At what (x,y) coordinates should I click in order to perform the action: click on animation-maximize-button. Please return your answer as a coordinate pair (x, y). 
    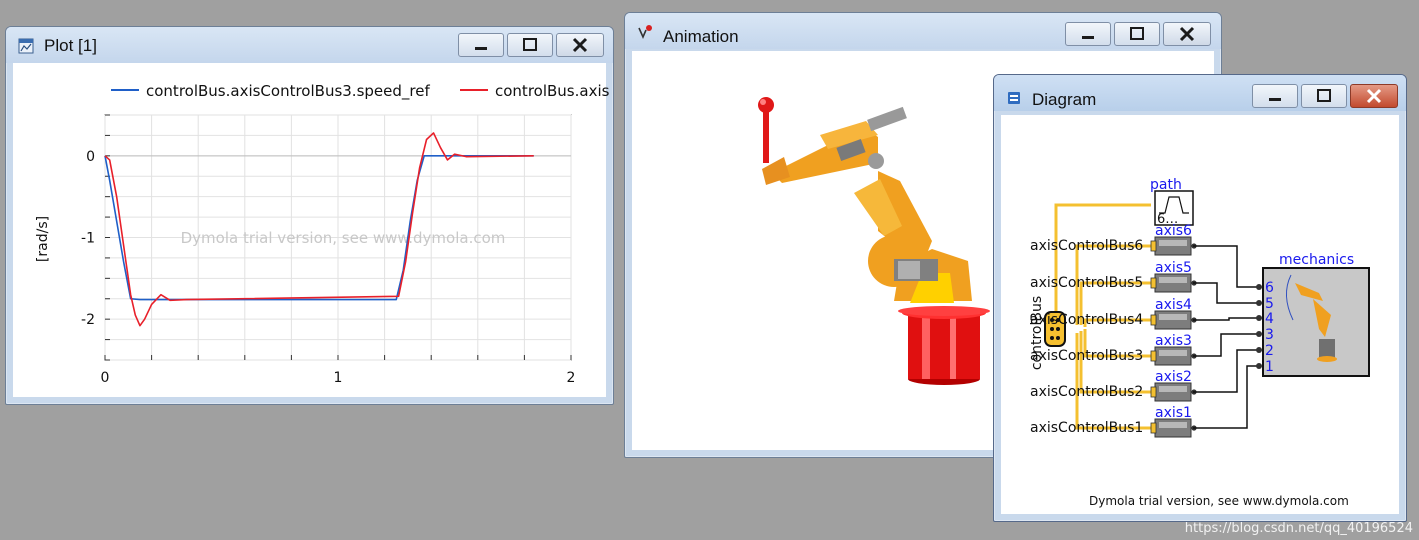
    Looking at the image, I should click on (1137, 34).